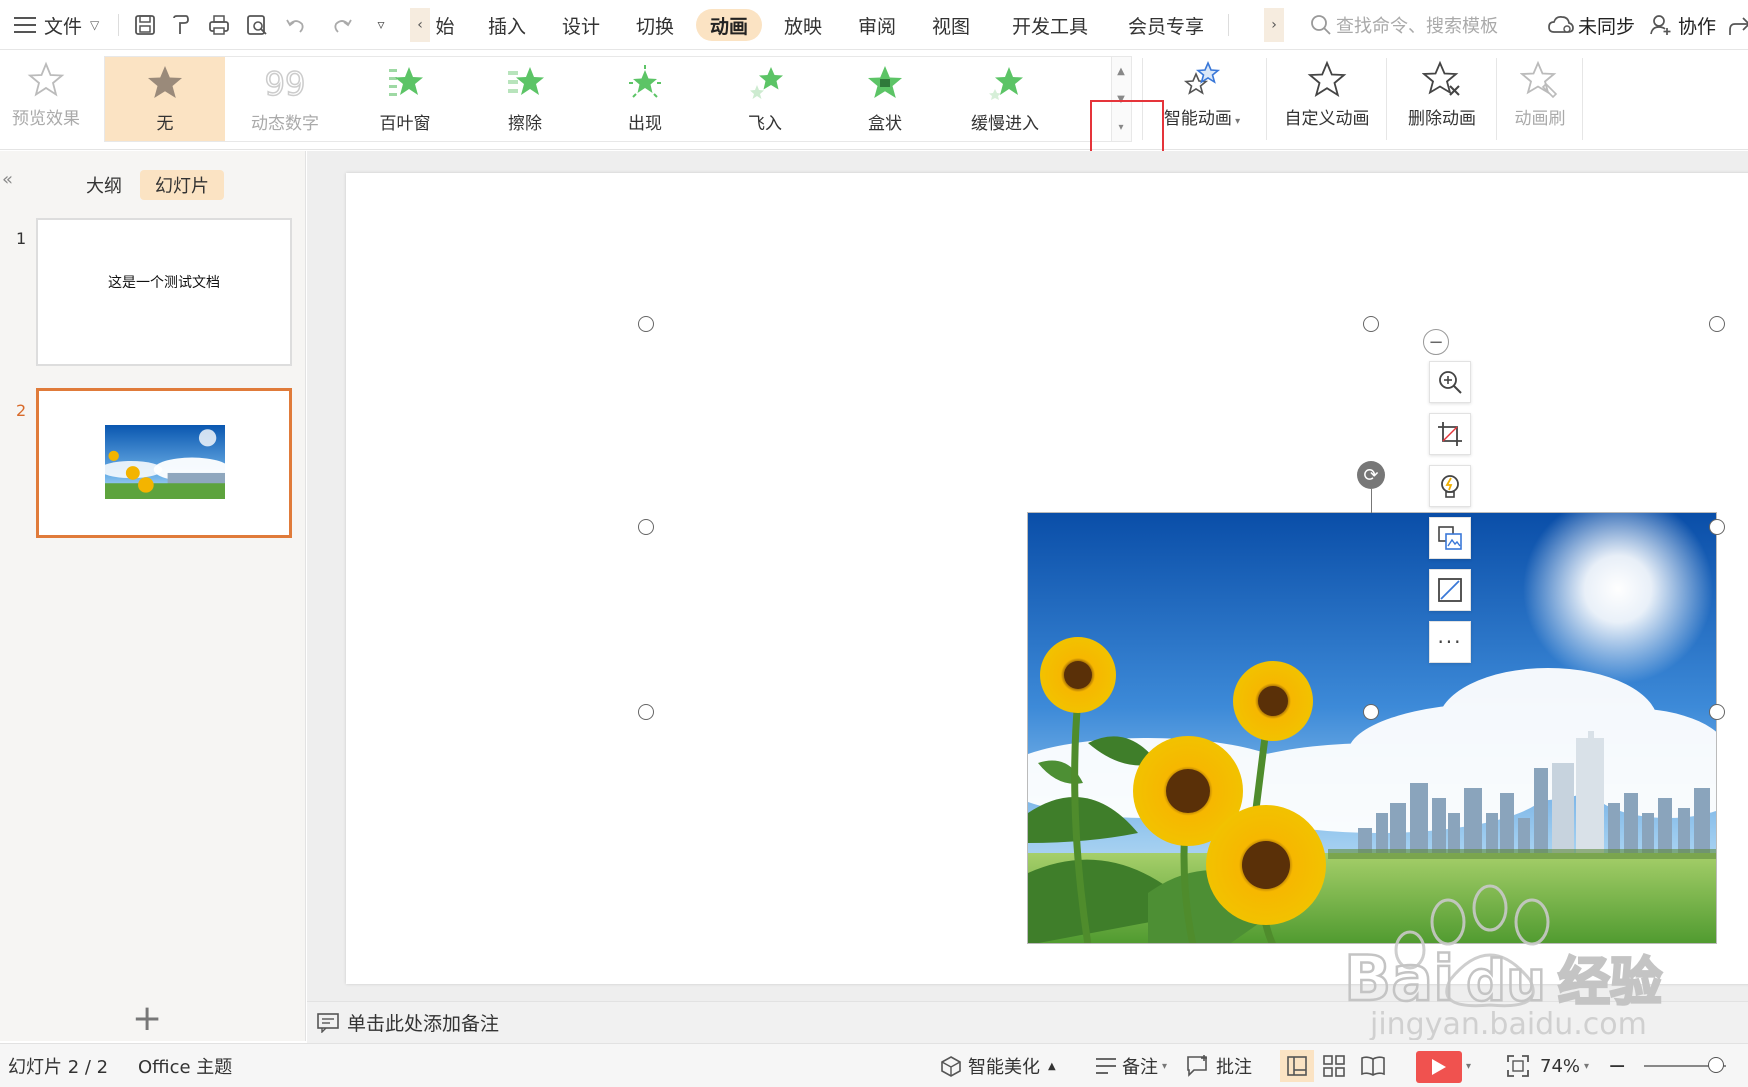 This screenshot has width=1748, height=1087. Describe the element at coordinates (885, 99) in the screenshot. I see `effect-box: 盒状` at that location.